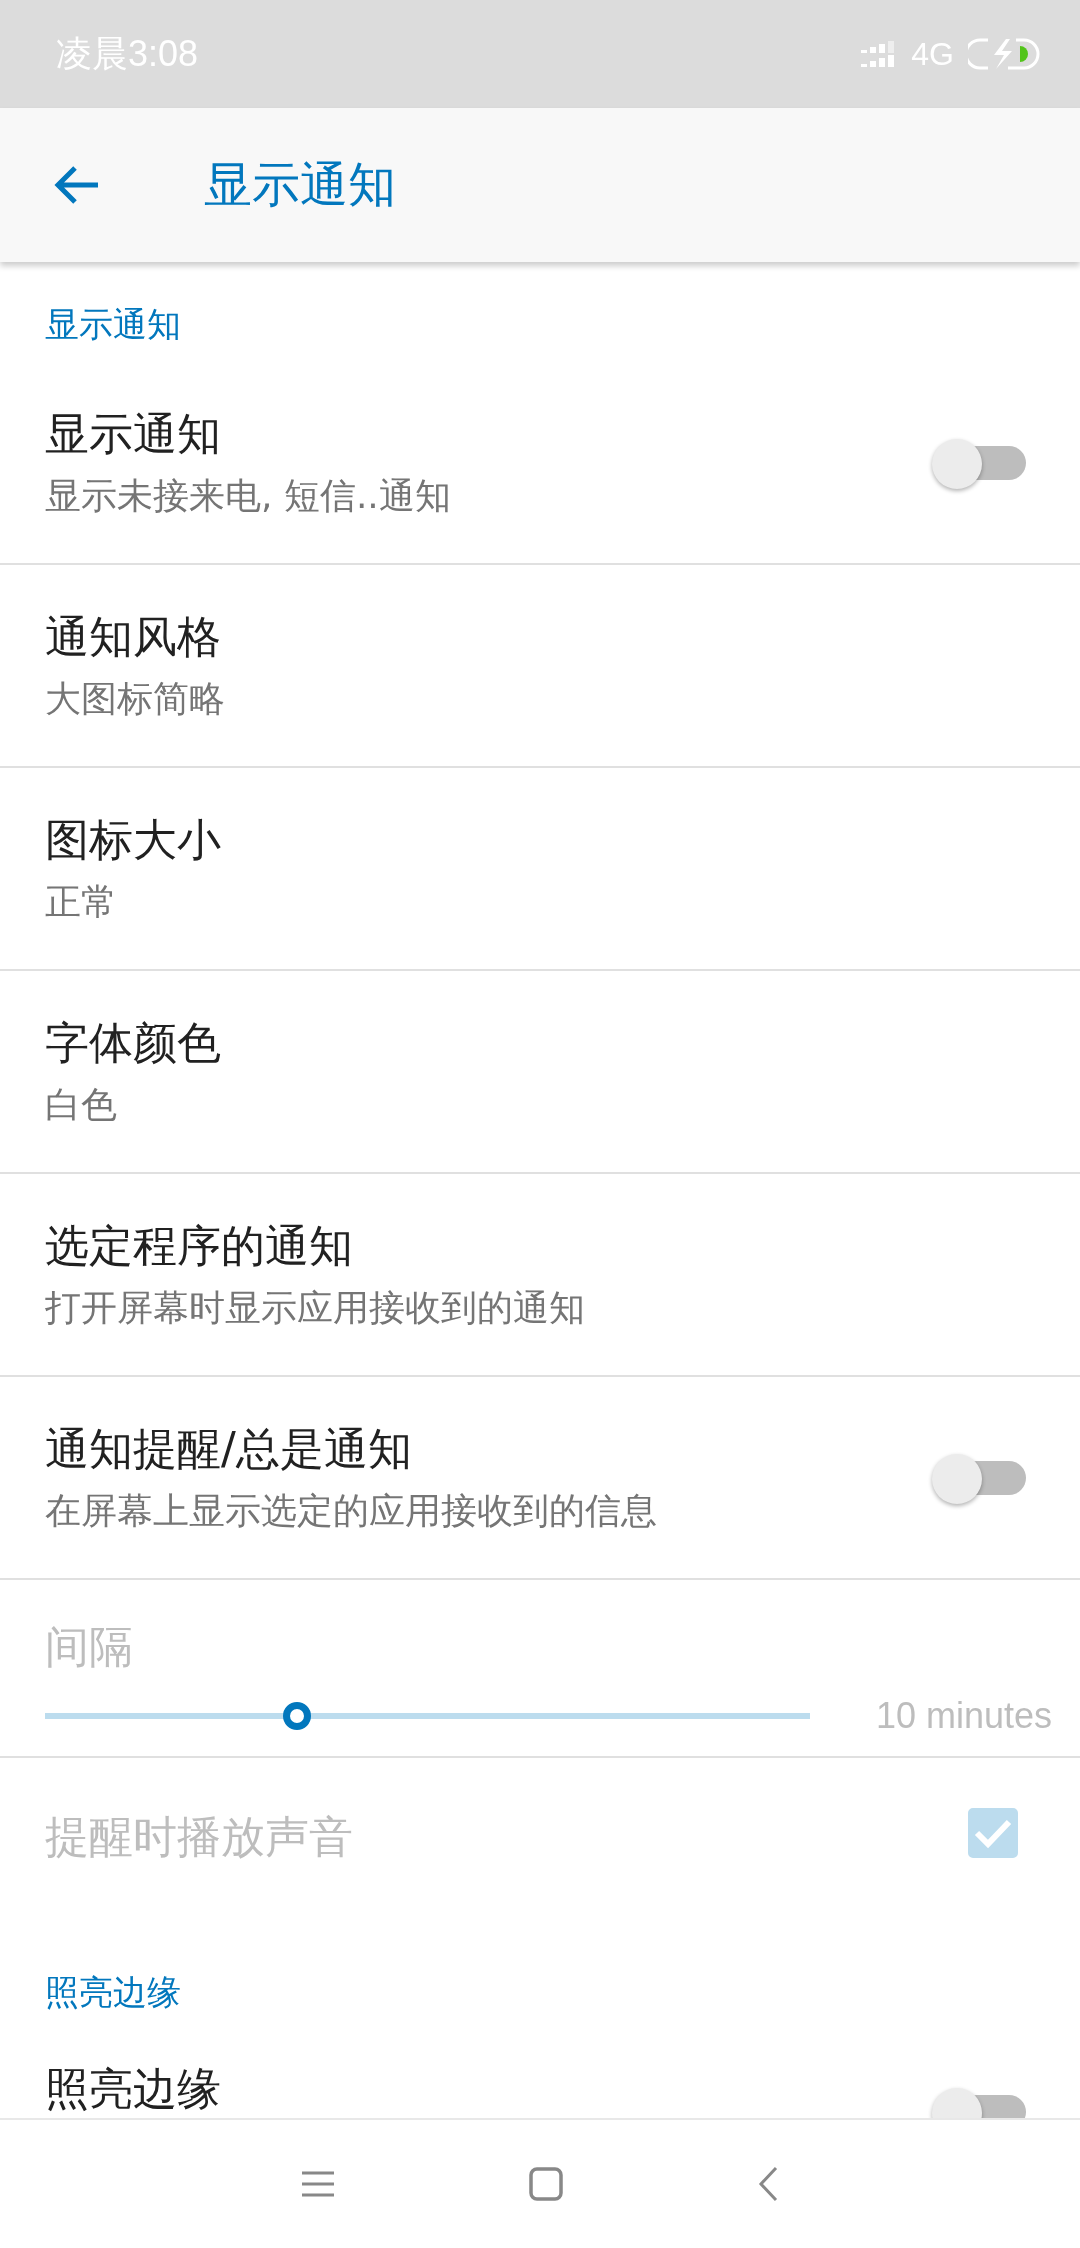 This screenshot has width=1080, height=2248. What do you see at coordinates (133, 636) in the screenshot?
I see `setting-title: 通知风格` at bounding box center [133, 636].